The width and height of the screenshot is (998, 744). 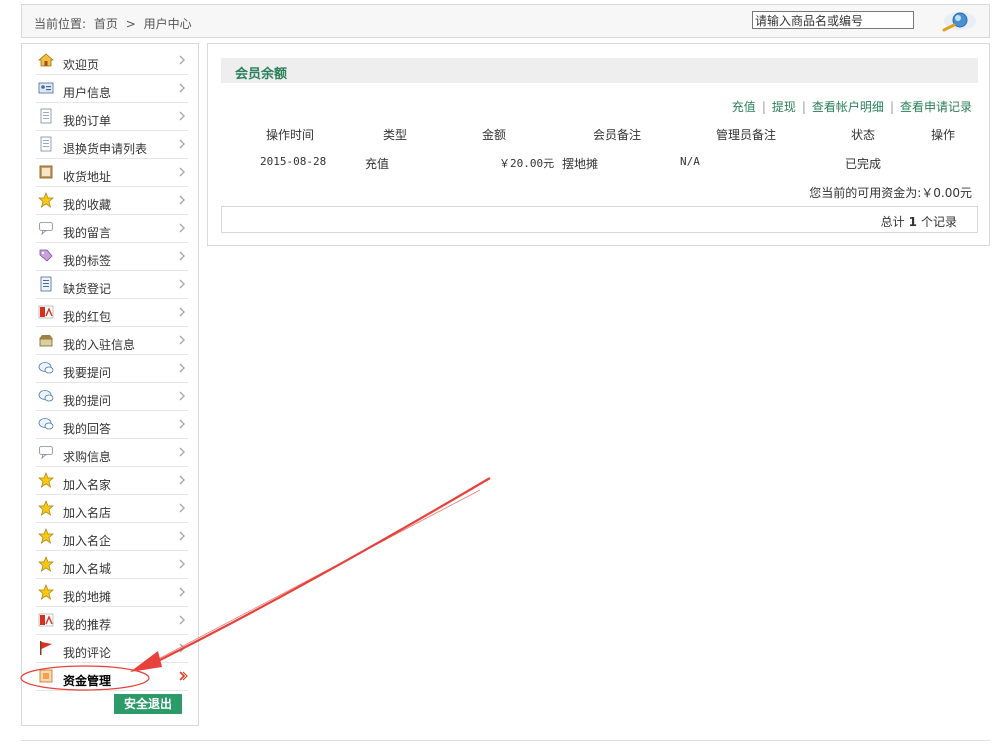 I want to click on sidebar-item: 求购信息, so click(x=112, y=453).